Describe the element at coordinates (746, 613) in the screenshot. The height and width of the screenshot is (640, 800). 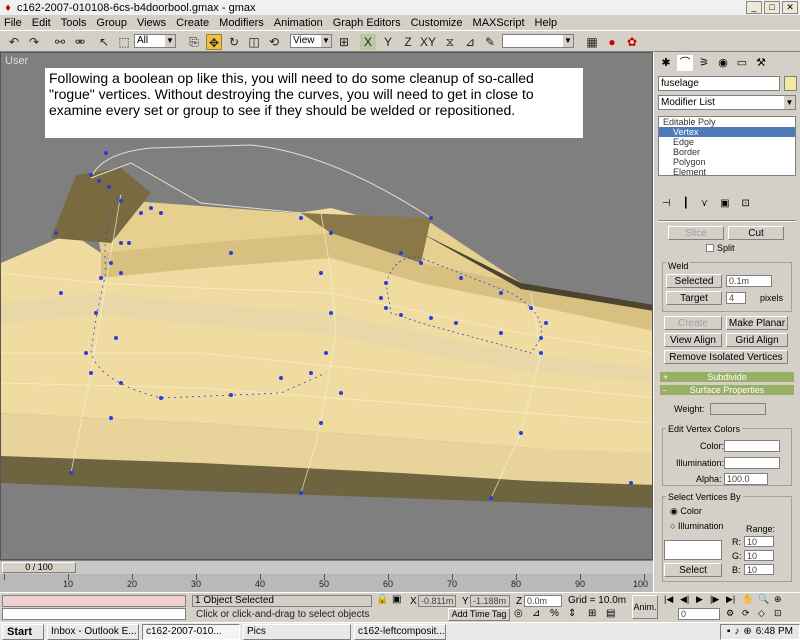
I see `arc-rotate-icon: ⟳` at that location.